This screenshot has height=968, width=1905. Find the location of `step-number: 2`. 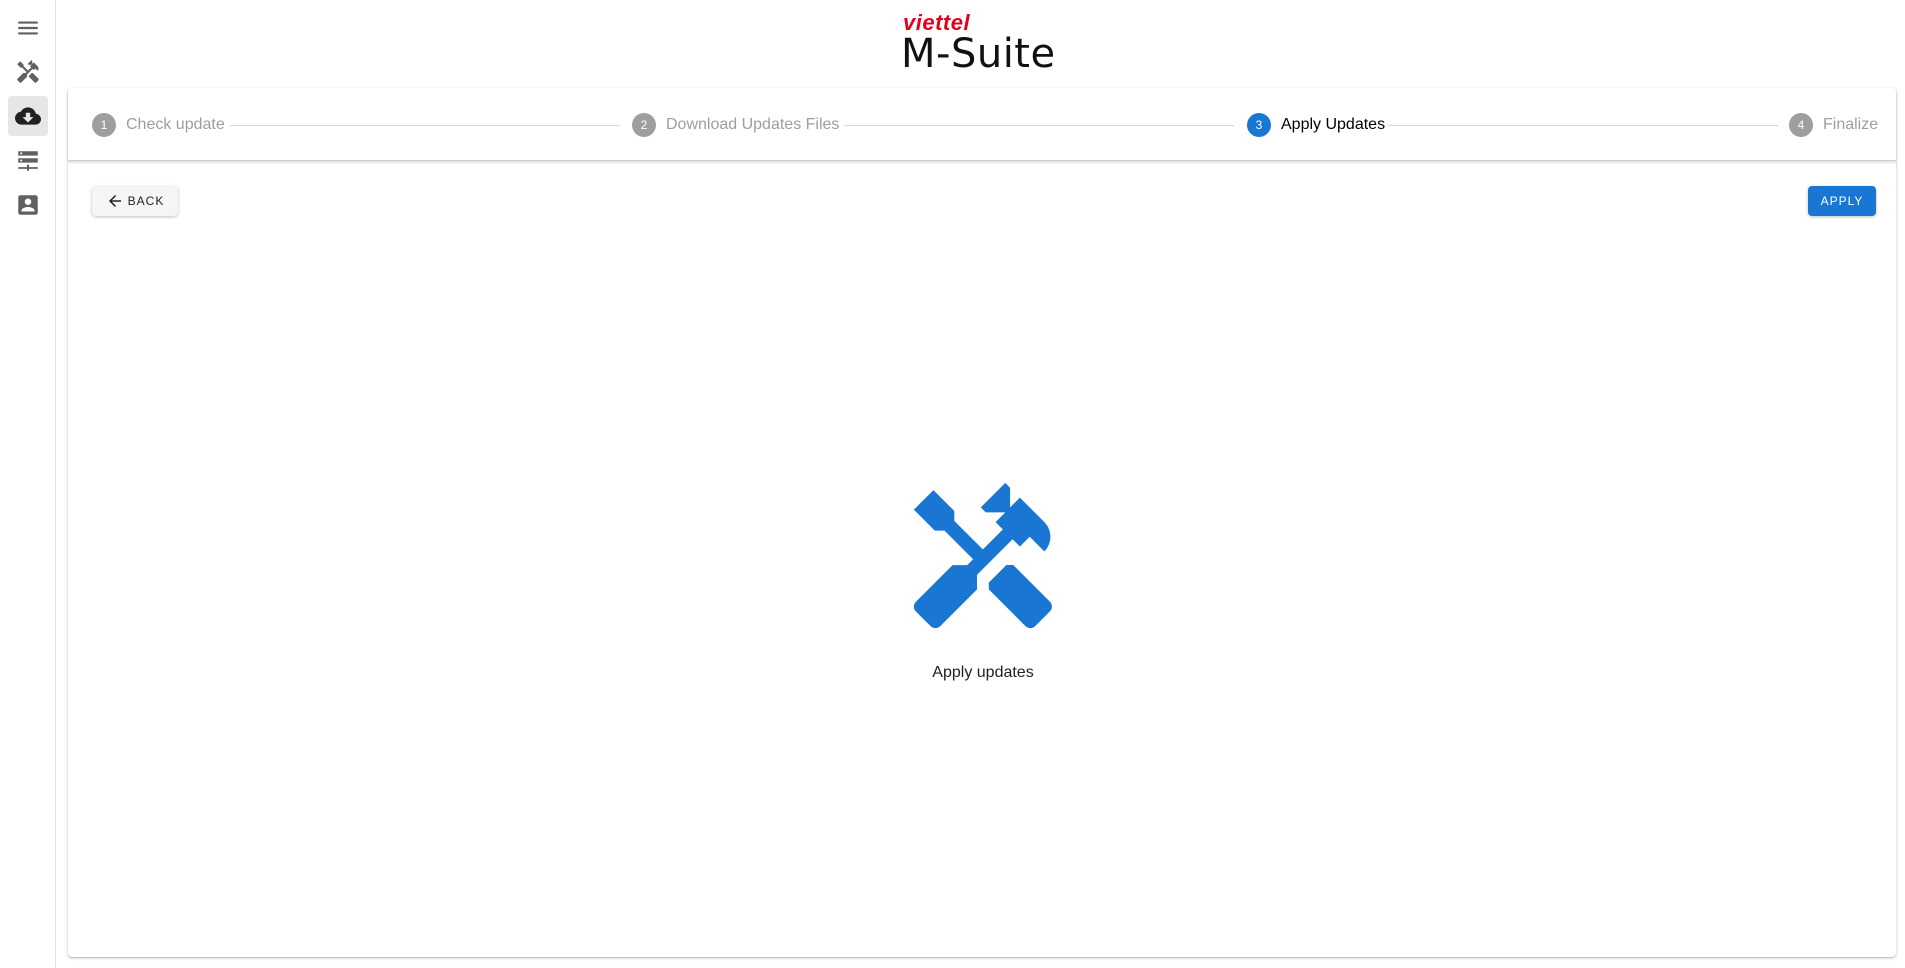

step-number: 2 is located at coordinates (644, 125).